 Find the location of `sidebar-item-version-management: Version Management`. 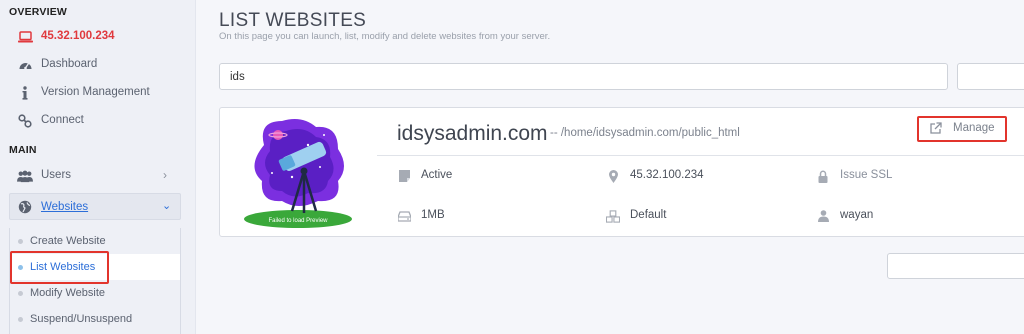

sidebar-item-version-management: Version Management is located at coordinates (98, 93).